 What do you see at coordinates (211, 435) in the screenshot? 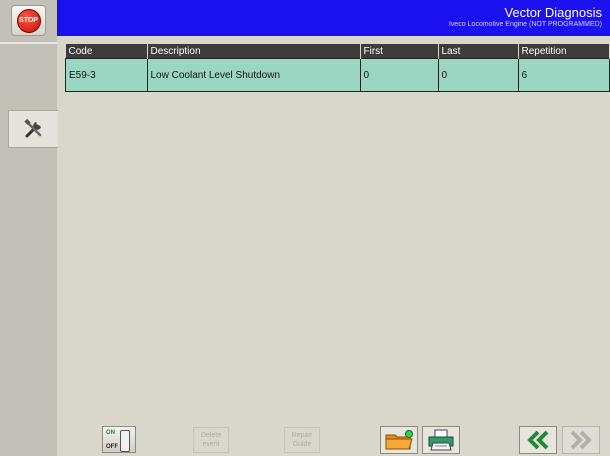
I see `delete-event-label-1: Delete` at bounding box center [211, 435].